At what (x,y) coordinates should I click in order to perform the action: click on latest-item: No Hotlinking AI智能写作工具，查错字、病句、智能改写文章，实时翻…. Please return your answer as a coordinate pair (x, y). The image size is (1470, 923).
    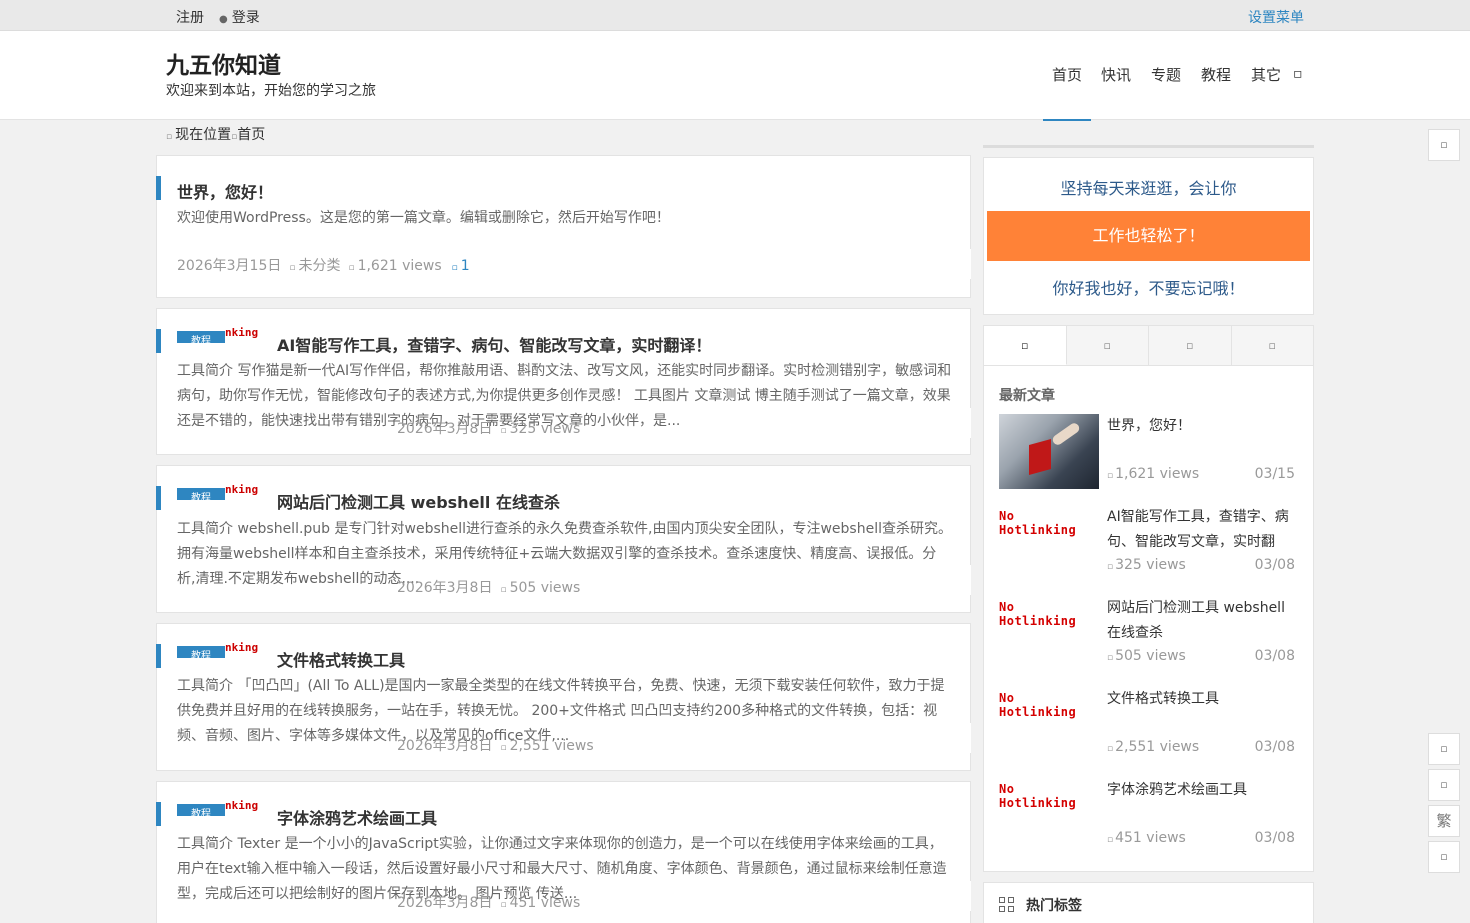
    Looking at the image, I should click on (1149, 545).